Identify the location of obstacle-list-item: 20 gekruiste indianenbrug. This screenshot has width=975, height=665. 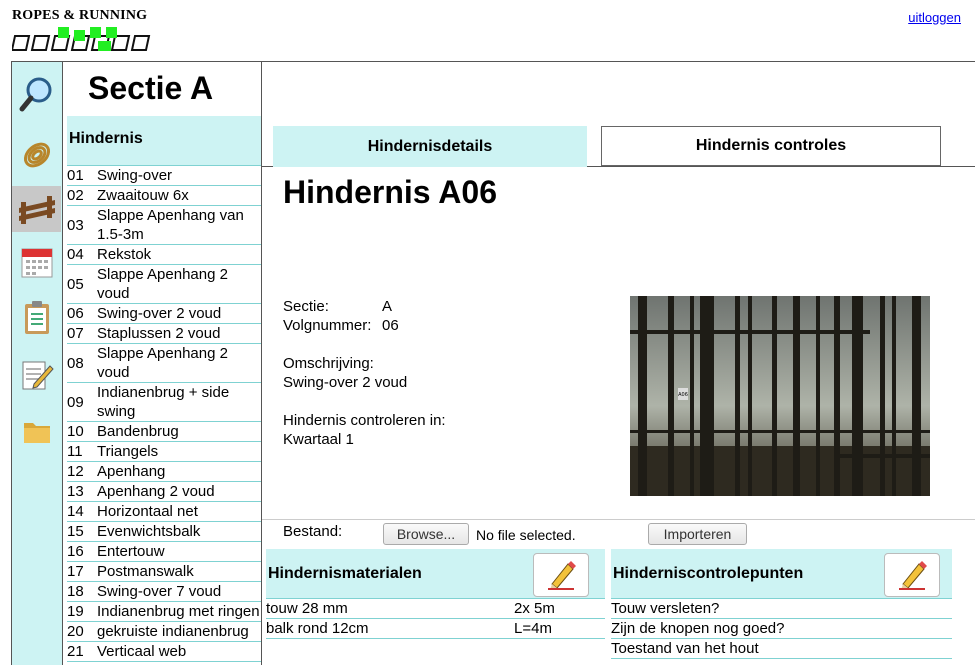
(164, 632).